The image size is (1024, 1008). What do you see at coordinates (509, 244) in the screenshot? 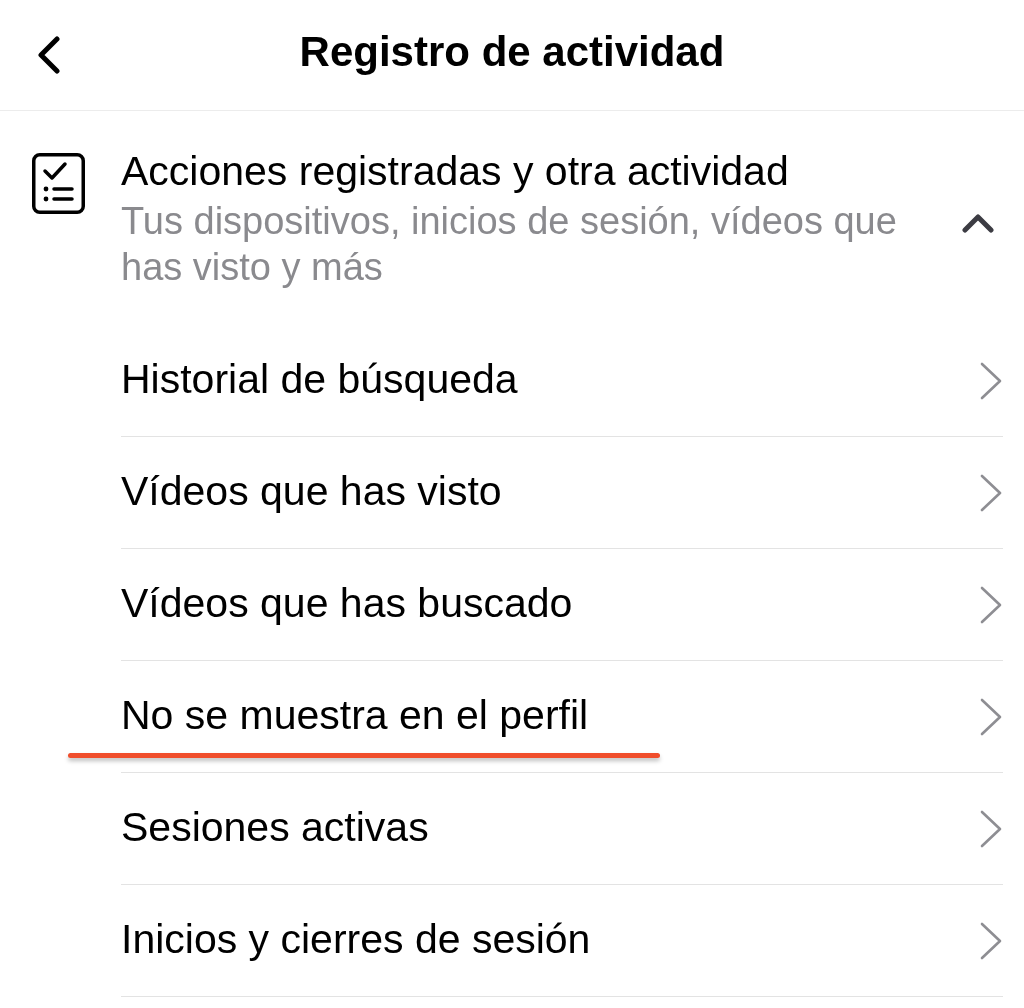
I see `section-subtitle: Tus dispositivos, inicios de sesión, vídeos que has visto y más` at bounding box center [509, 244].